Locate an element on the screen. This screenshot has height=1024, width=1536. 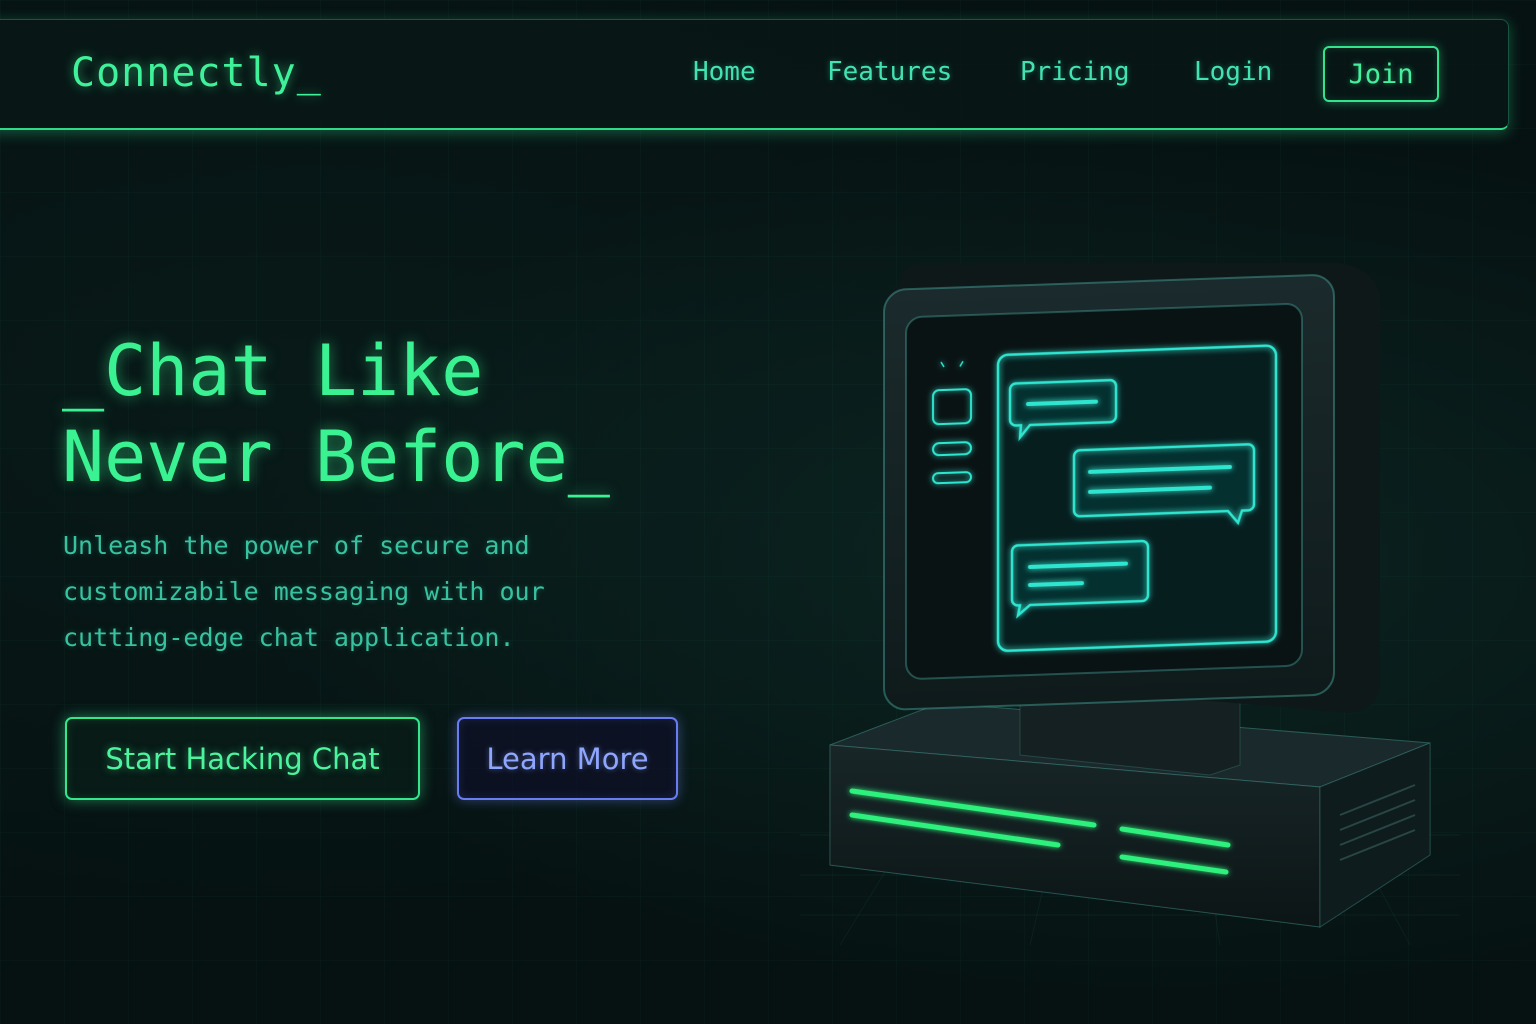
learn-more-button: Learn More is located at coordinates (567, 758).